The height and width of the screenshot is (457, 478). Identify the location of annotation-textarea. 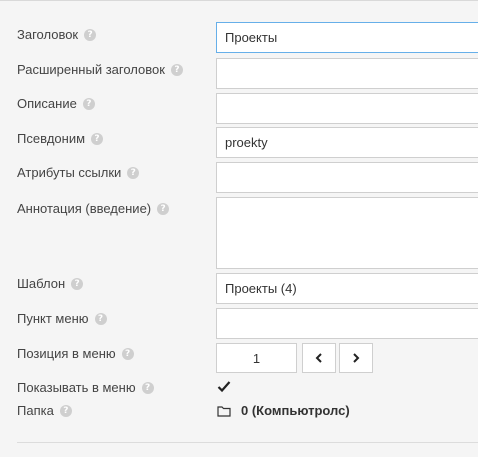
(347, 233).